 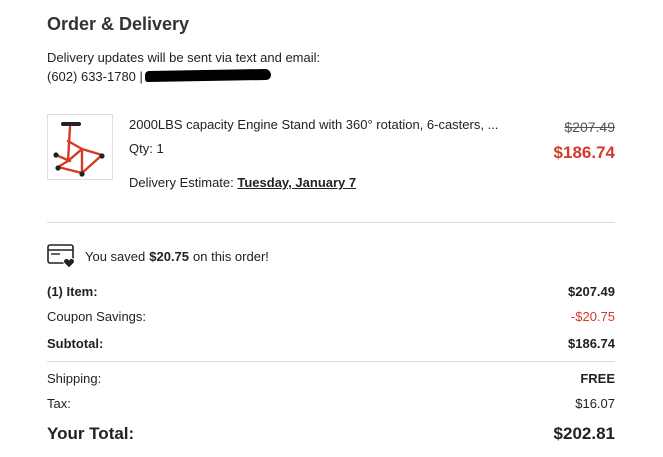 What do you see at coordinates (331, 343) in the screenshot?
I see `subtotal-row: Subtotal: $186.74` at bounding box center [331, 343].